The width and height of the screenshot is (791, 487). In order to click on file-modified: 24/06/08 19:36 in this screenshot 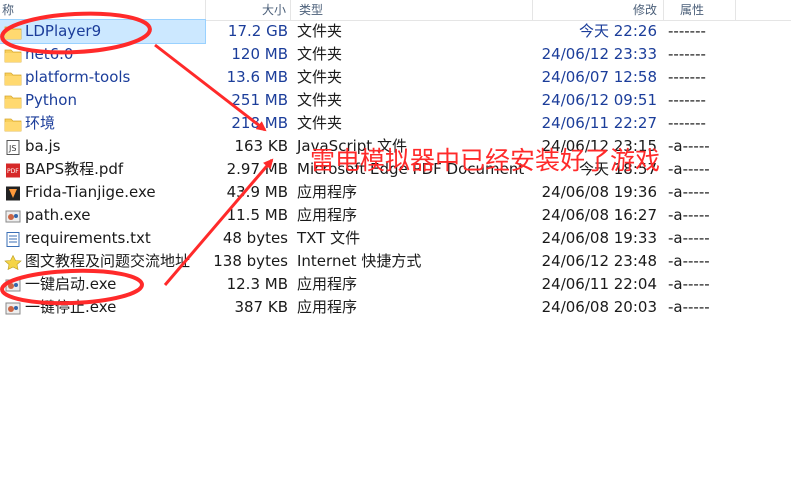, I will do `click(599, 192)`.